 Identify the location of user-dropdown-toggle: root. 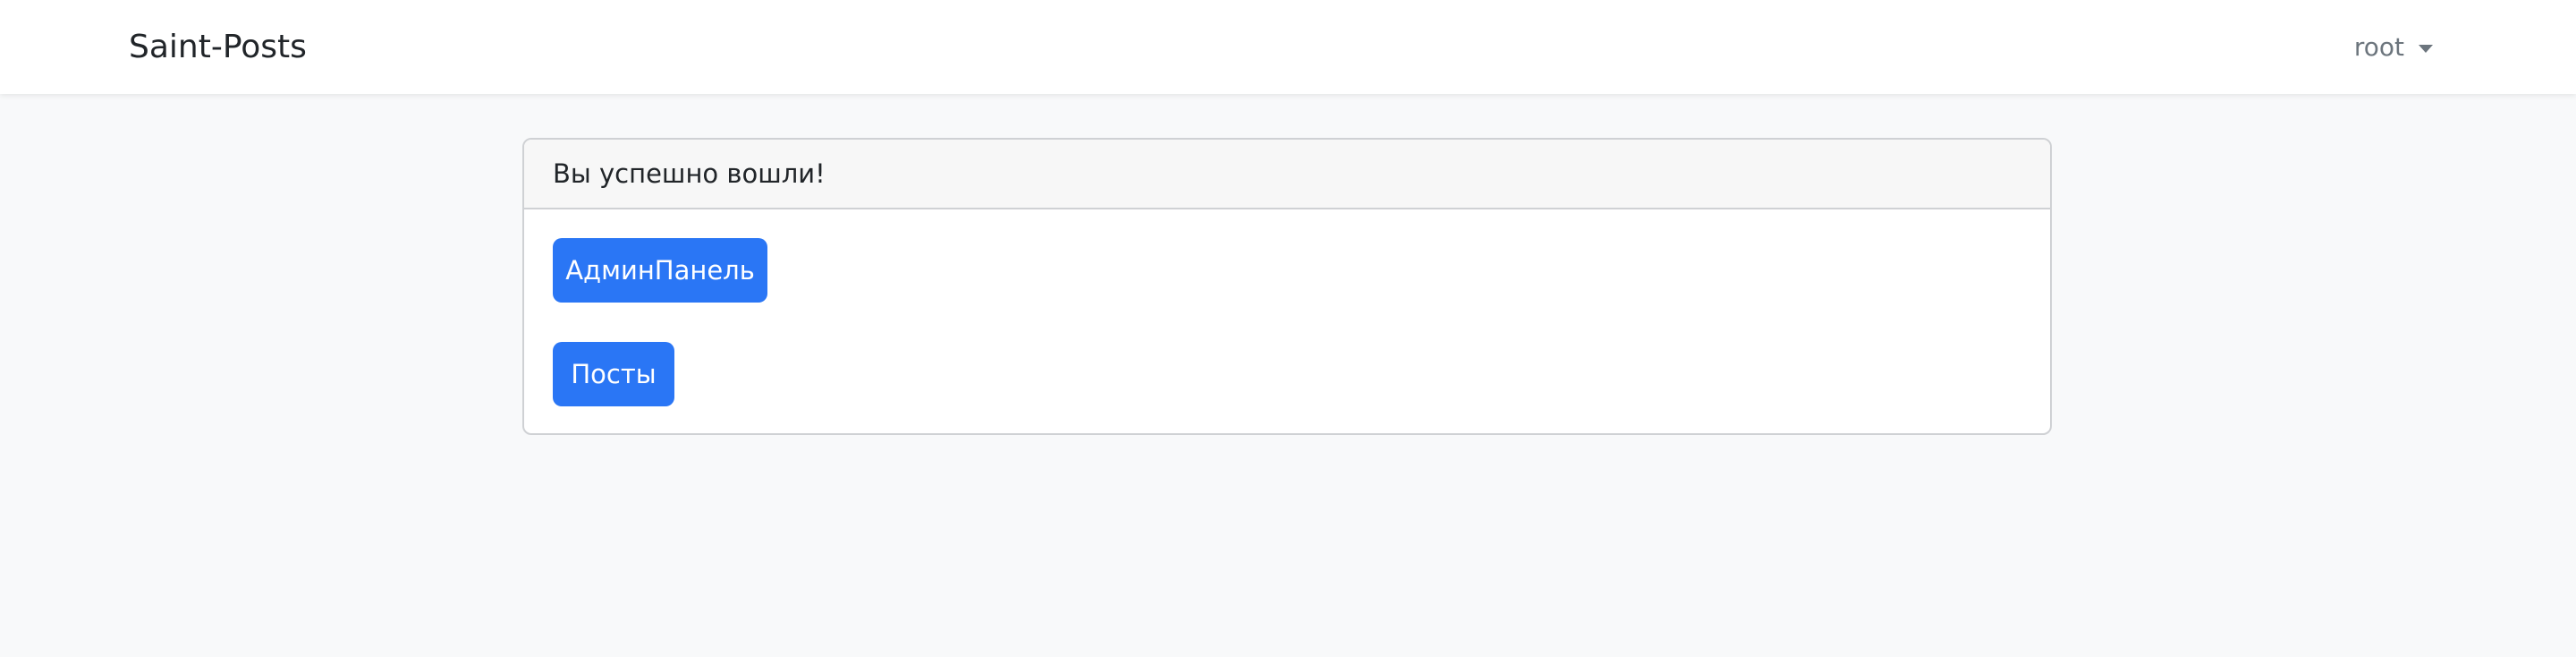
(2393, 47).